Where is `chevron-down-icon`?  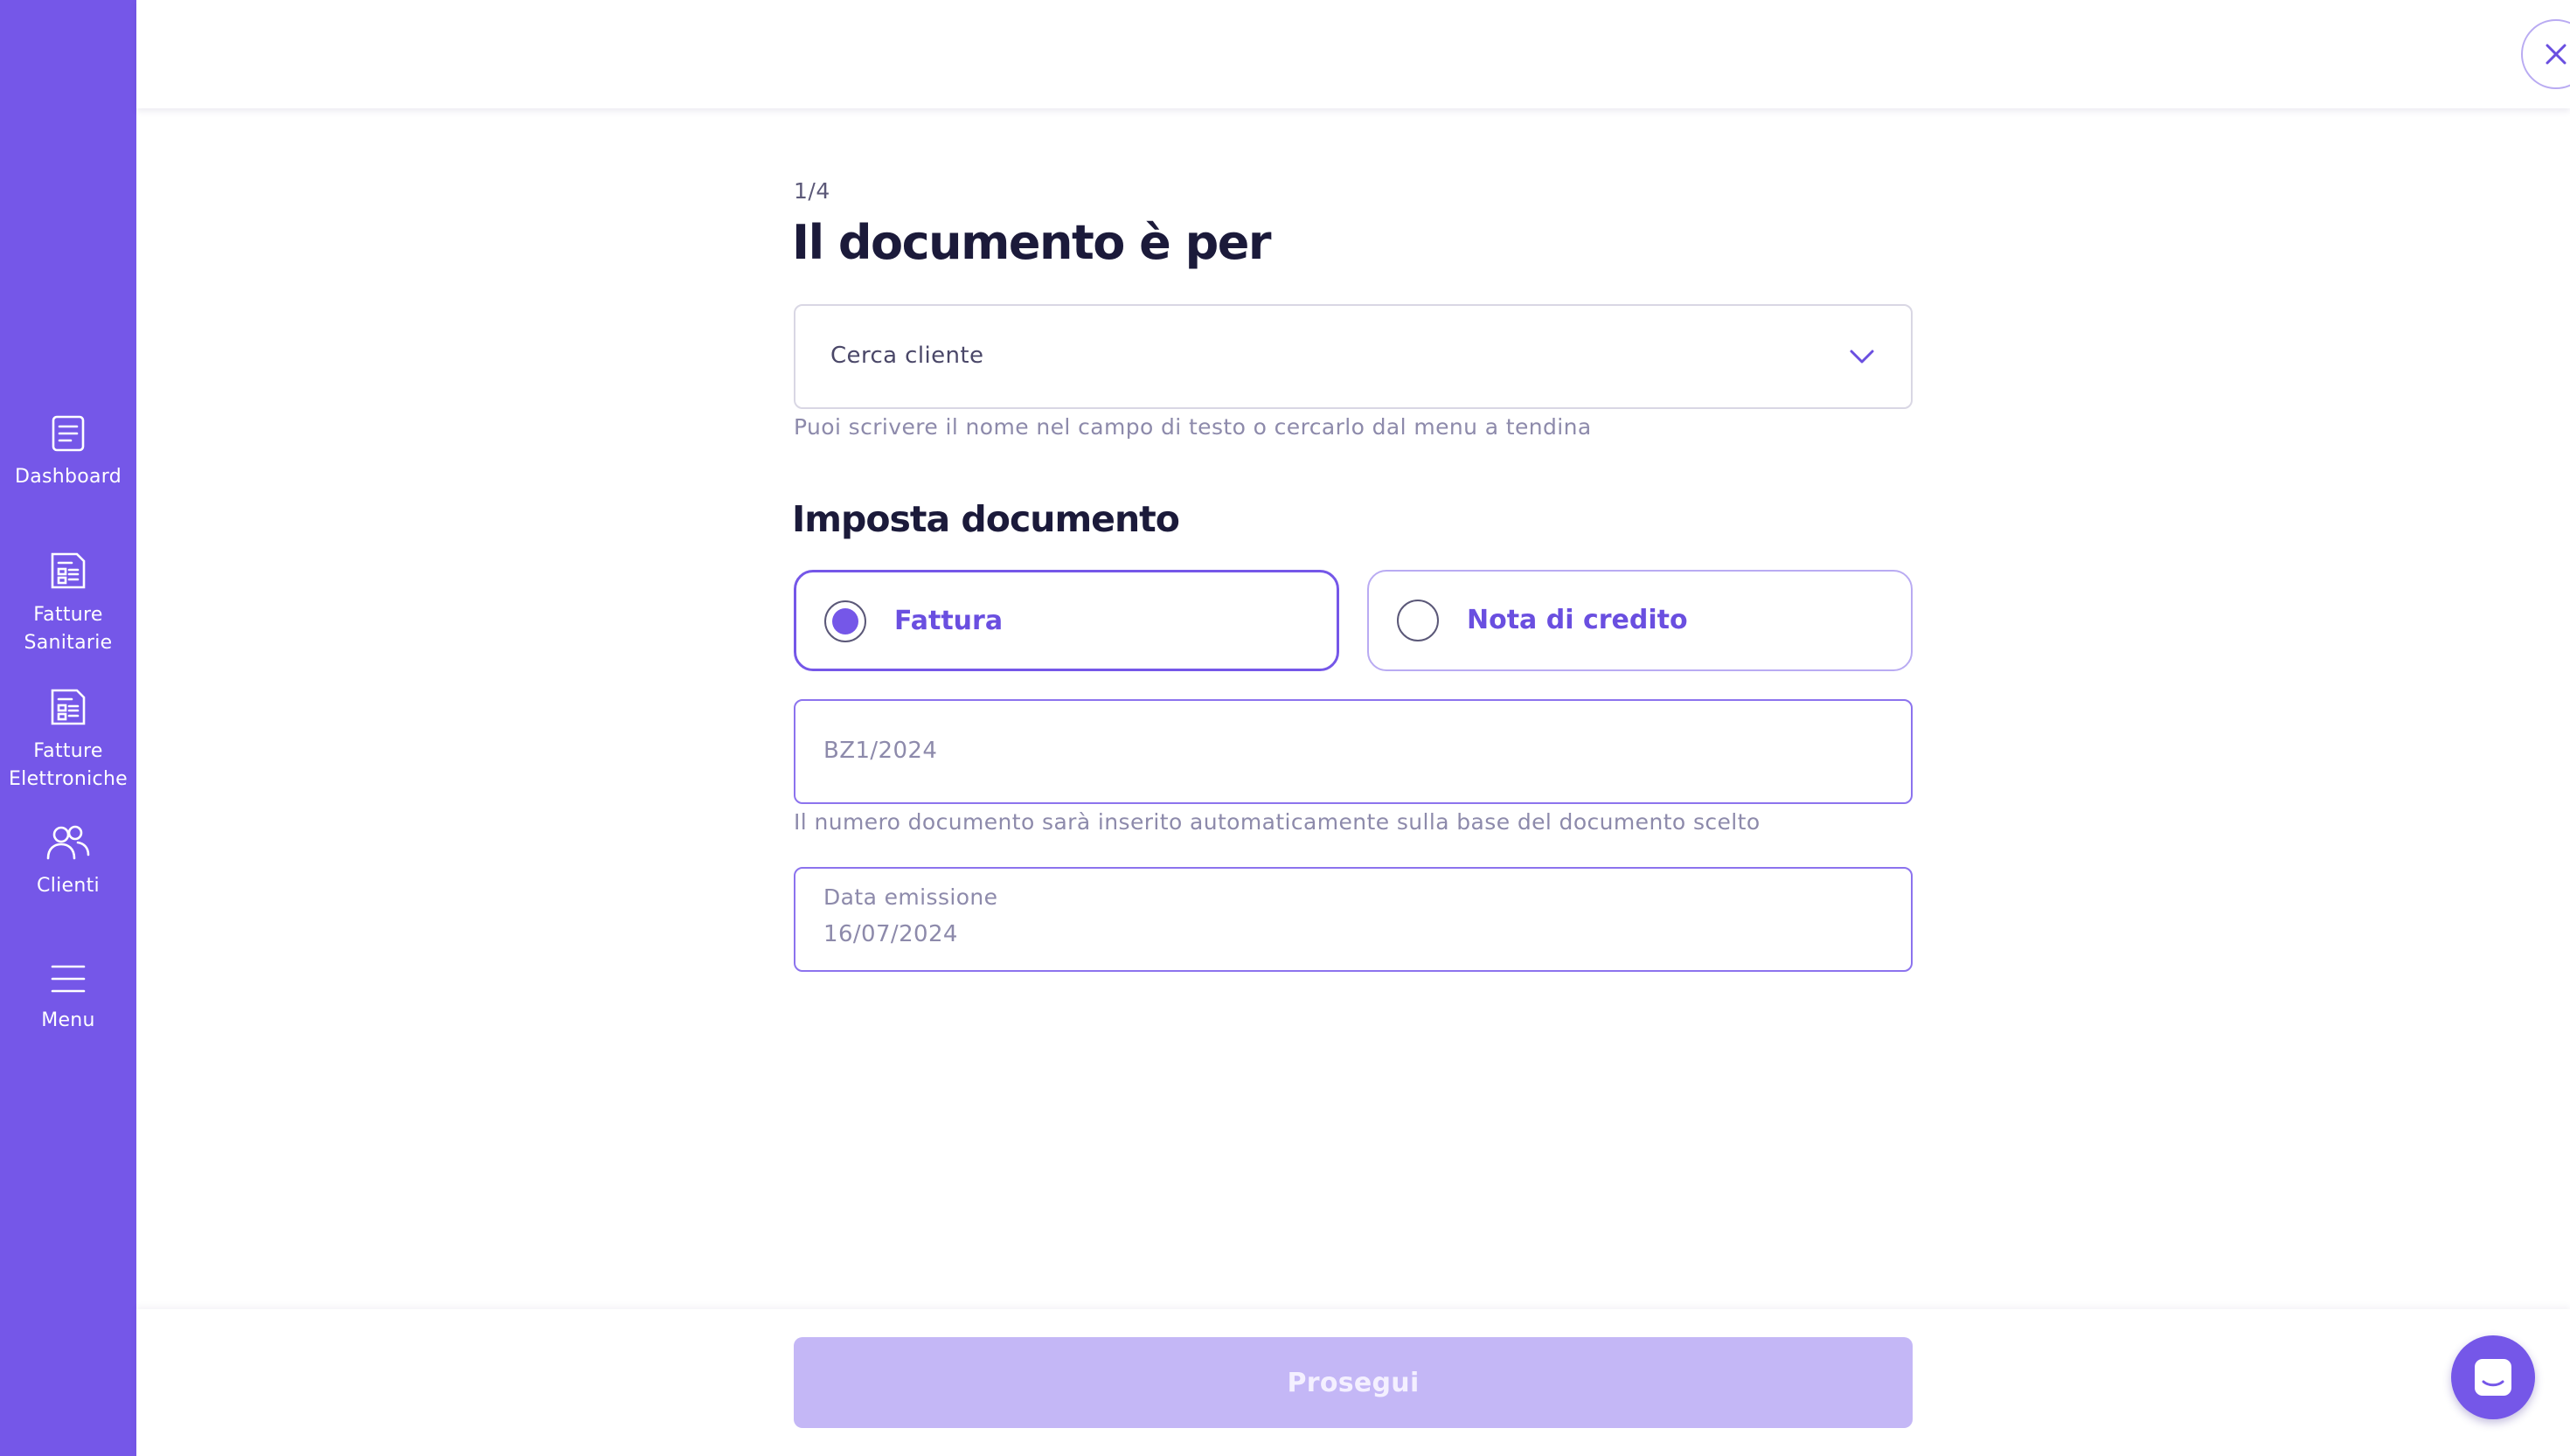
chevron-down-icon is located at coordinates (1862, 357).